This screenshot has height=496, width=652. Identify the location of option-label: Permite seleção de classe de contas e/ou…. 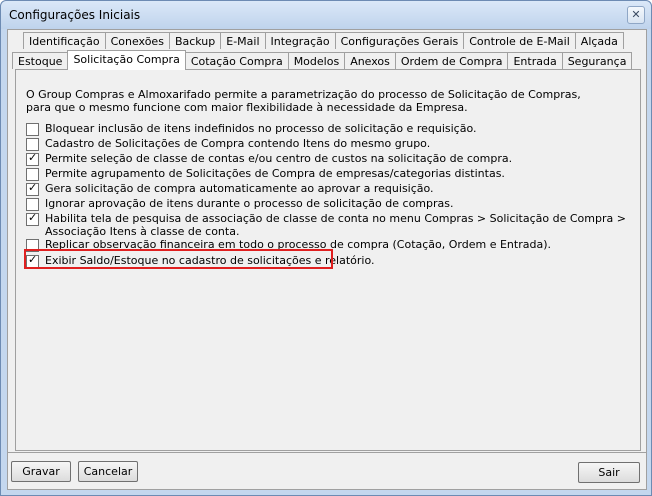
(279, 158).